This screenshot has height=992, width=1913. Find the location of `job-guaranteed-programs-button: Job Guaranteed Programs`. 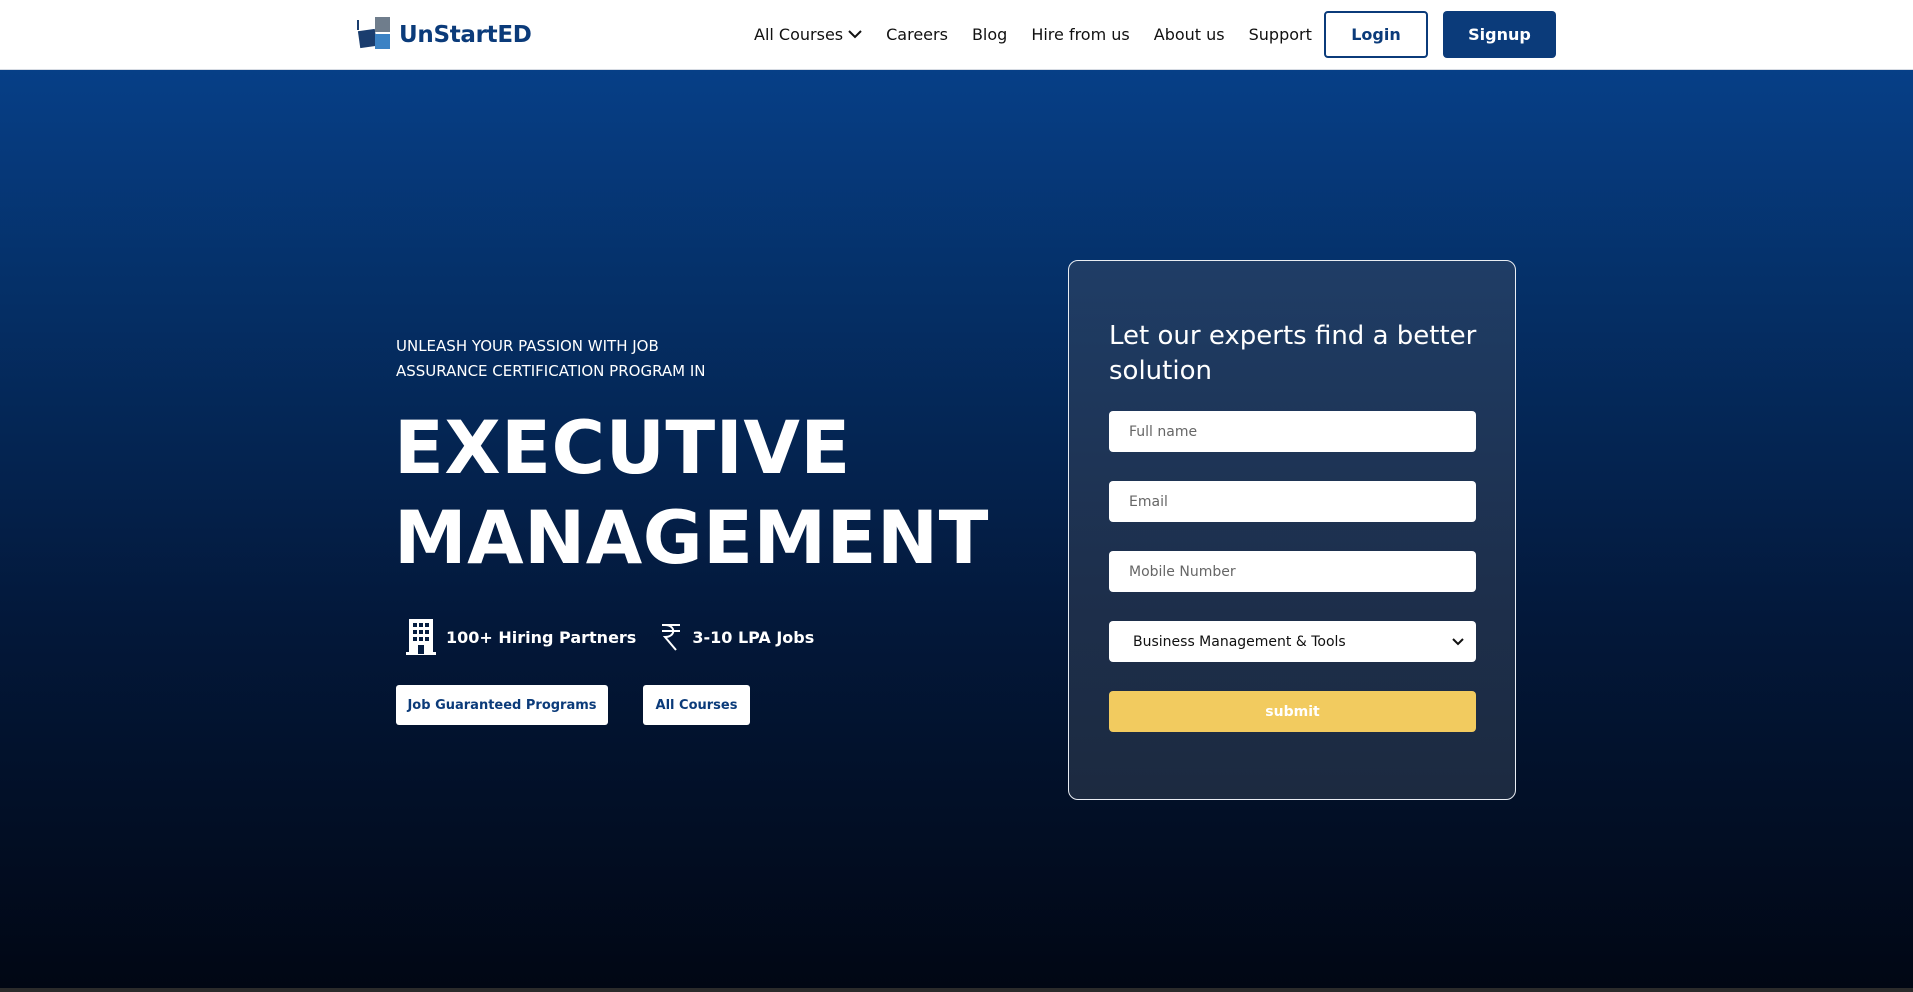

job-guaranteed-programs-button: Job Guaranteed Programs is located at coordinates (502, 705).